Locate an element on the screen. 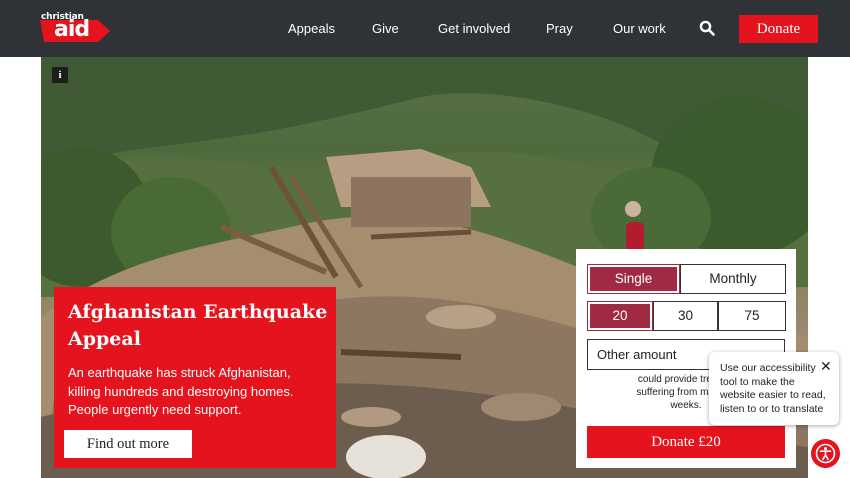 This screenshot has height=478, width=850. amount-option-20: 20 is located at coordinates (620, 316).